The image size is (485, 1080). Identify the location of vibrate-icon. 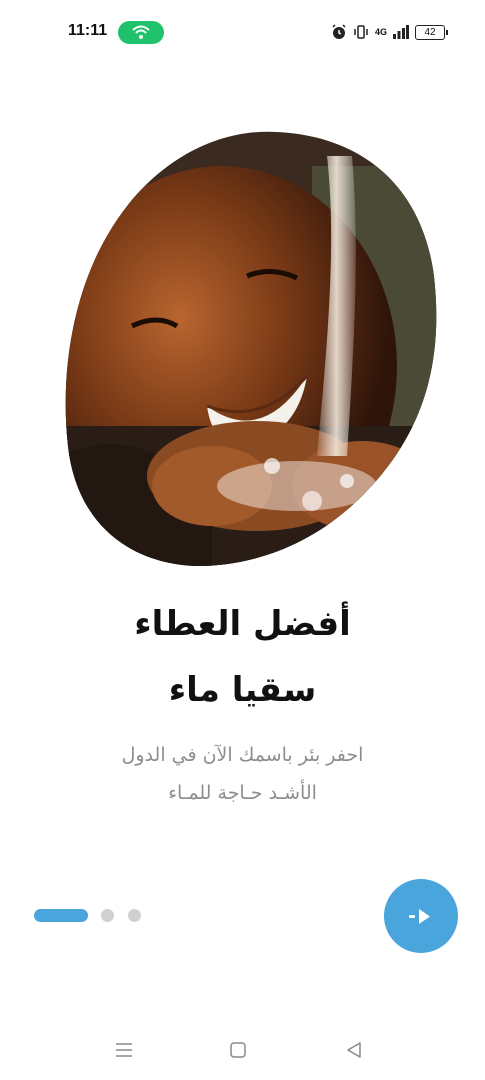
(361, 32).